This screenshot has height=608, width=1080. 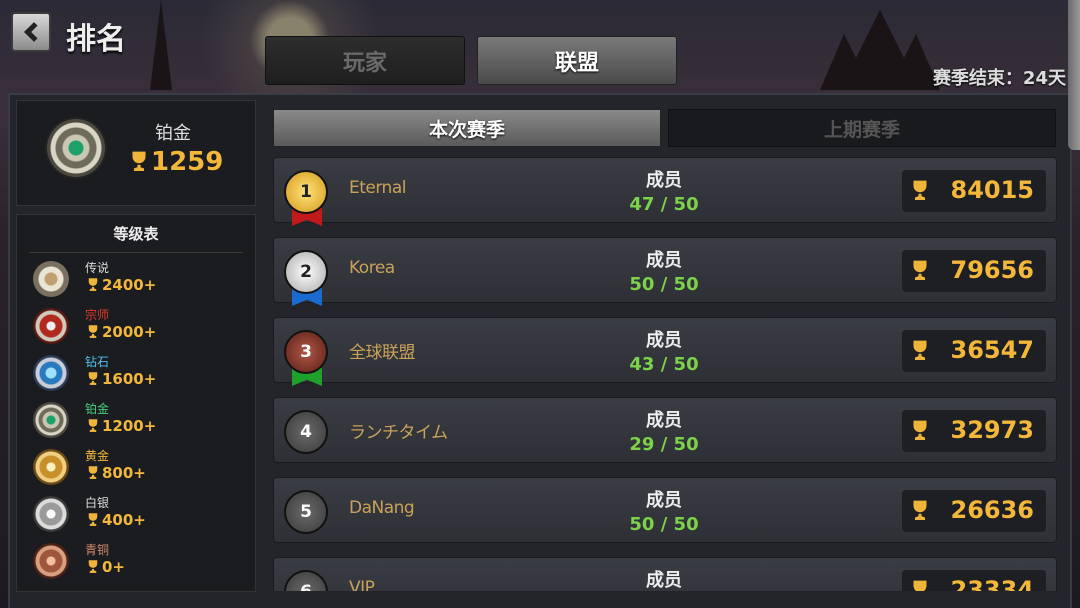 I want to click on ranking-row: 1 Eternal 成员 47 / 50 84015, so click(x=665, y=191).